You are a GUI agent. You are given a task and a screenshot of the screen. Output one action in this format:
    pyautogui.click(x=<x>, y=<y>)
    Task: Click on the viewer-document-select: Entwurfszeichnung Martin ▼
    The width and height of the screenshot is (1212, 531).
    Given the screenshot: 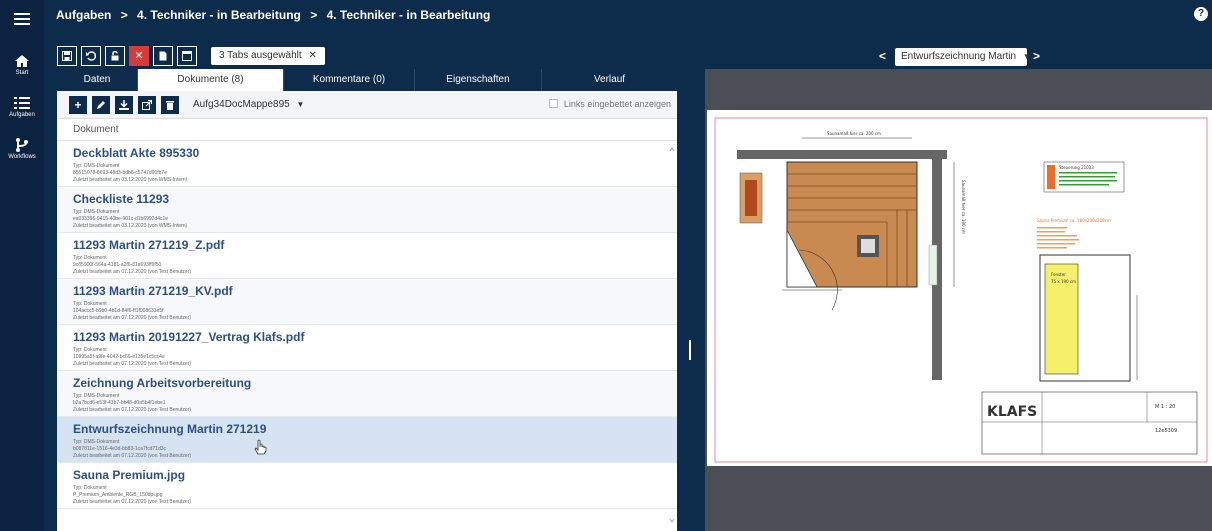 What is the action you would take?
    pyautogui.click(x=963, y=57)
    